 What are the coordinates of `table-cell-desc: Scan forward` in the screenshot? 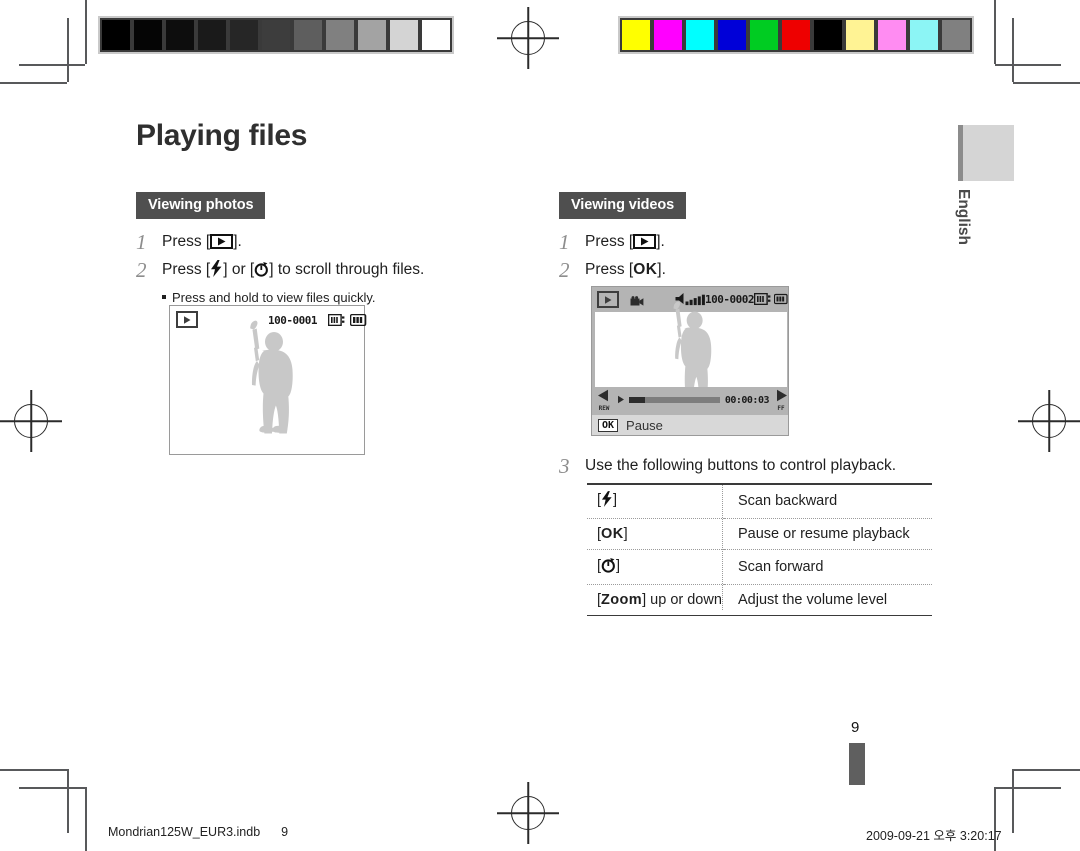 It's located at (781, 567).